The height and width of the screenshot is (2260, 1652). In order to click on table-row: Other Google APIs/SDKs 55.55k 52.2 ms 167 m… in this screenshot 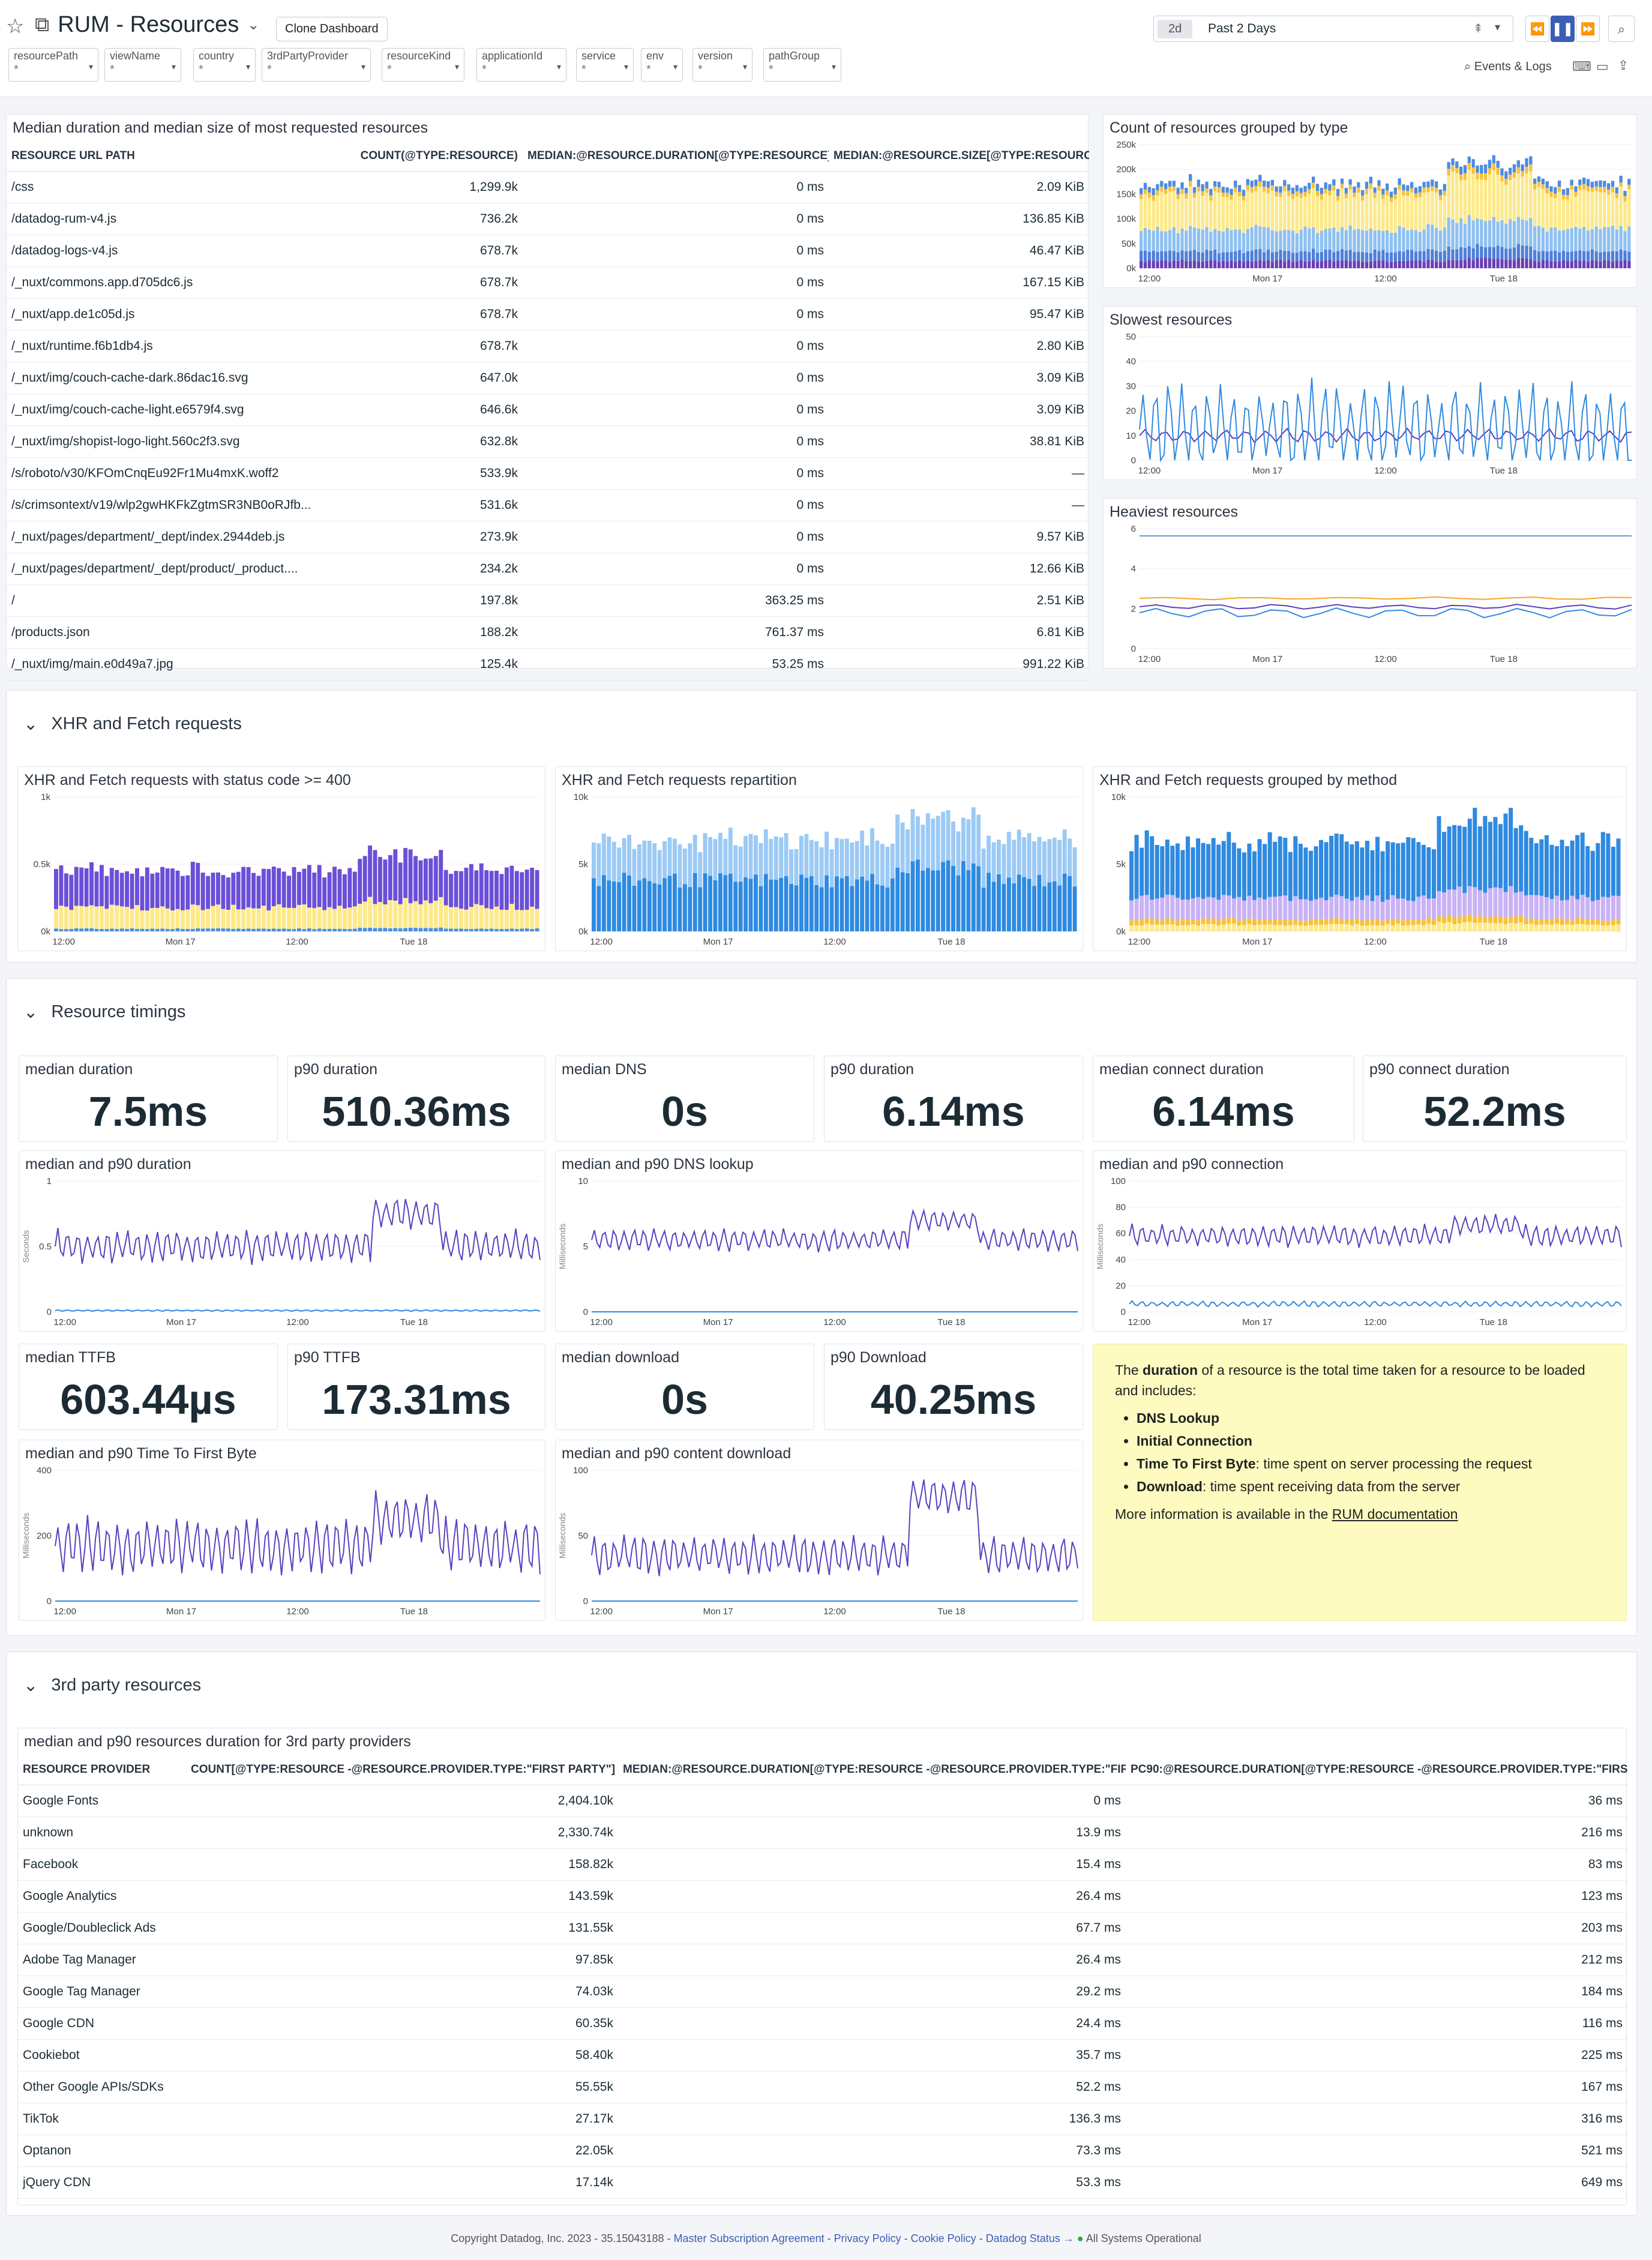, I will do `click(822, 2087)`.